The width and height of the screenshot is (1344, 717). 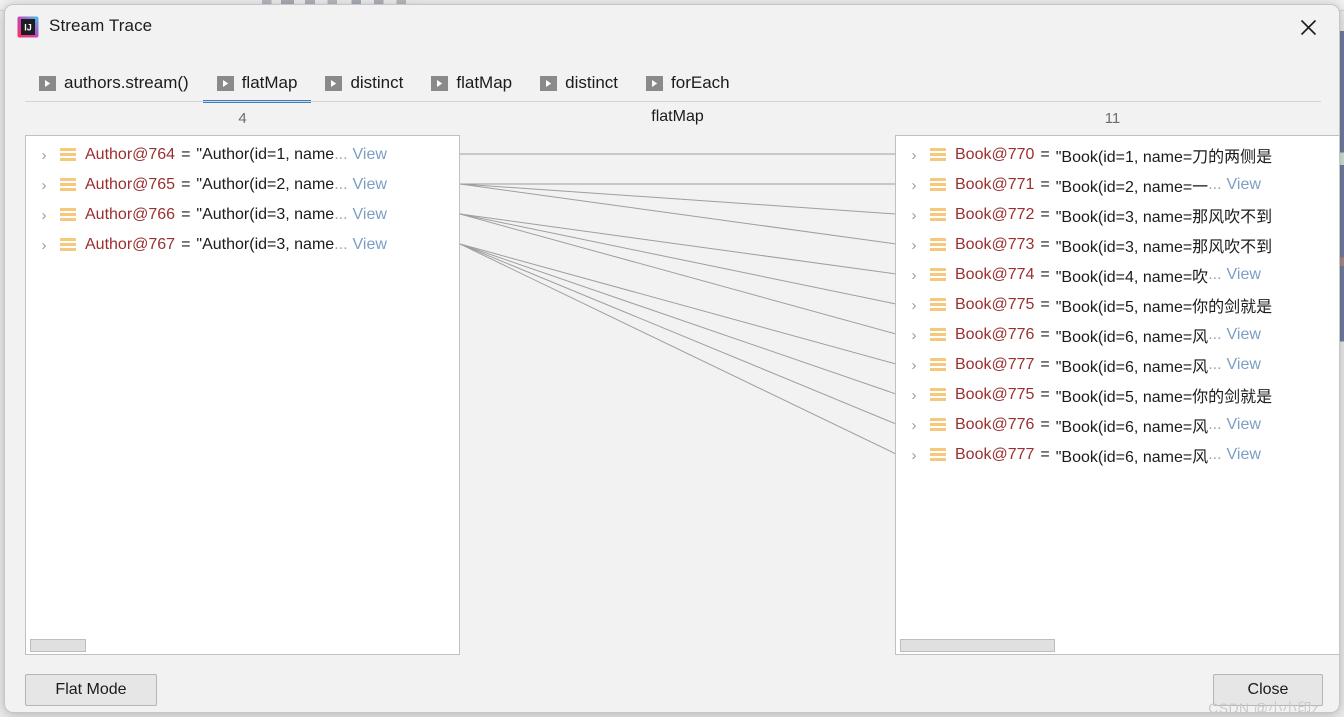 What do you see at coordinates (58, 645) in the screenshot?
I see `left-scrollbar-thumb` at bounding box center [58, 645].